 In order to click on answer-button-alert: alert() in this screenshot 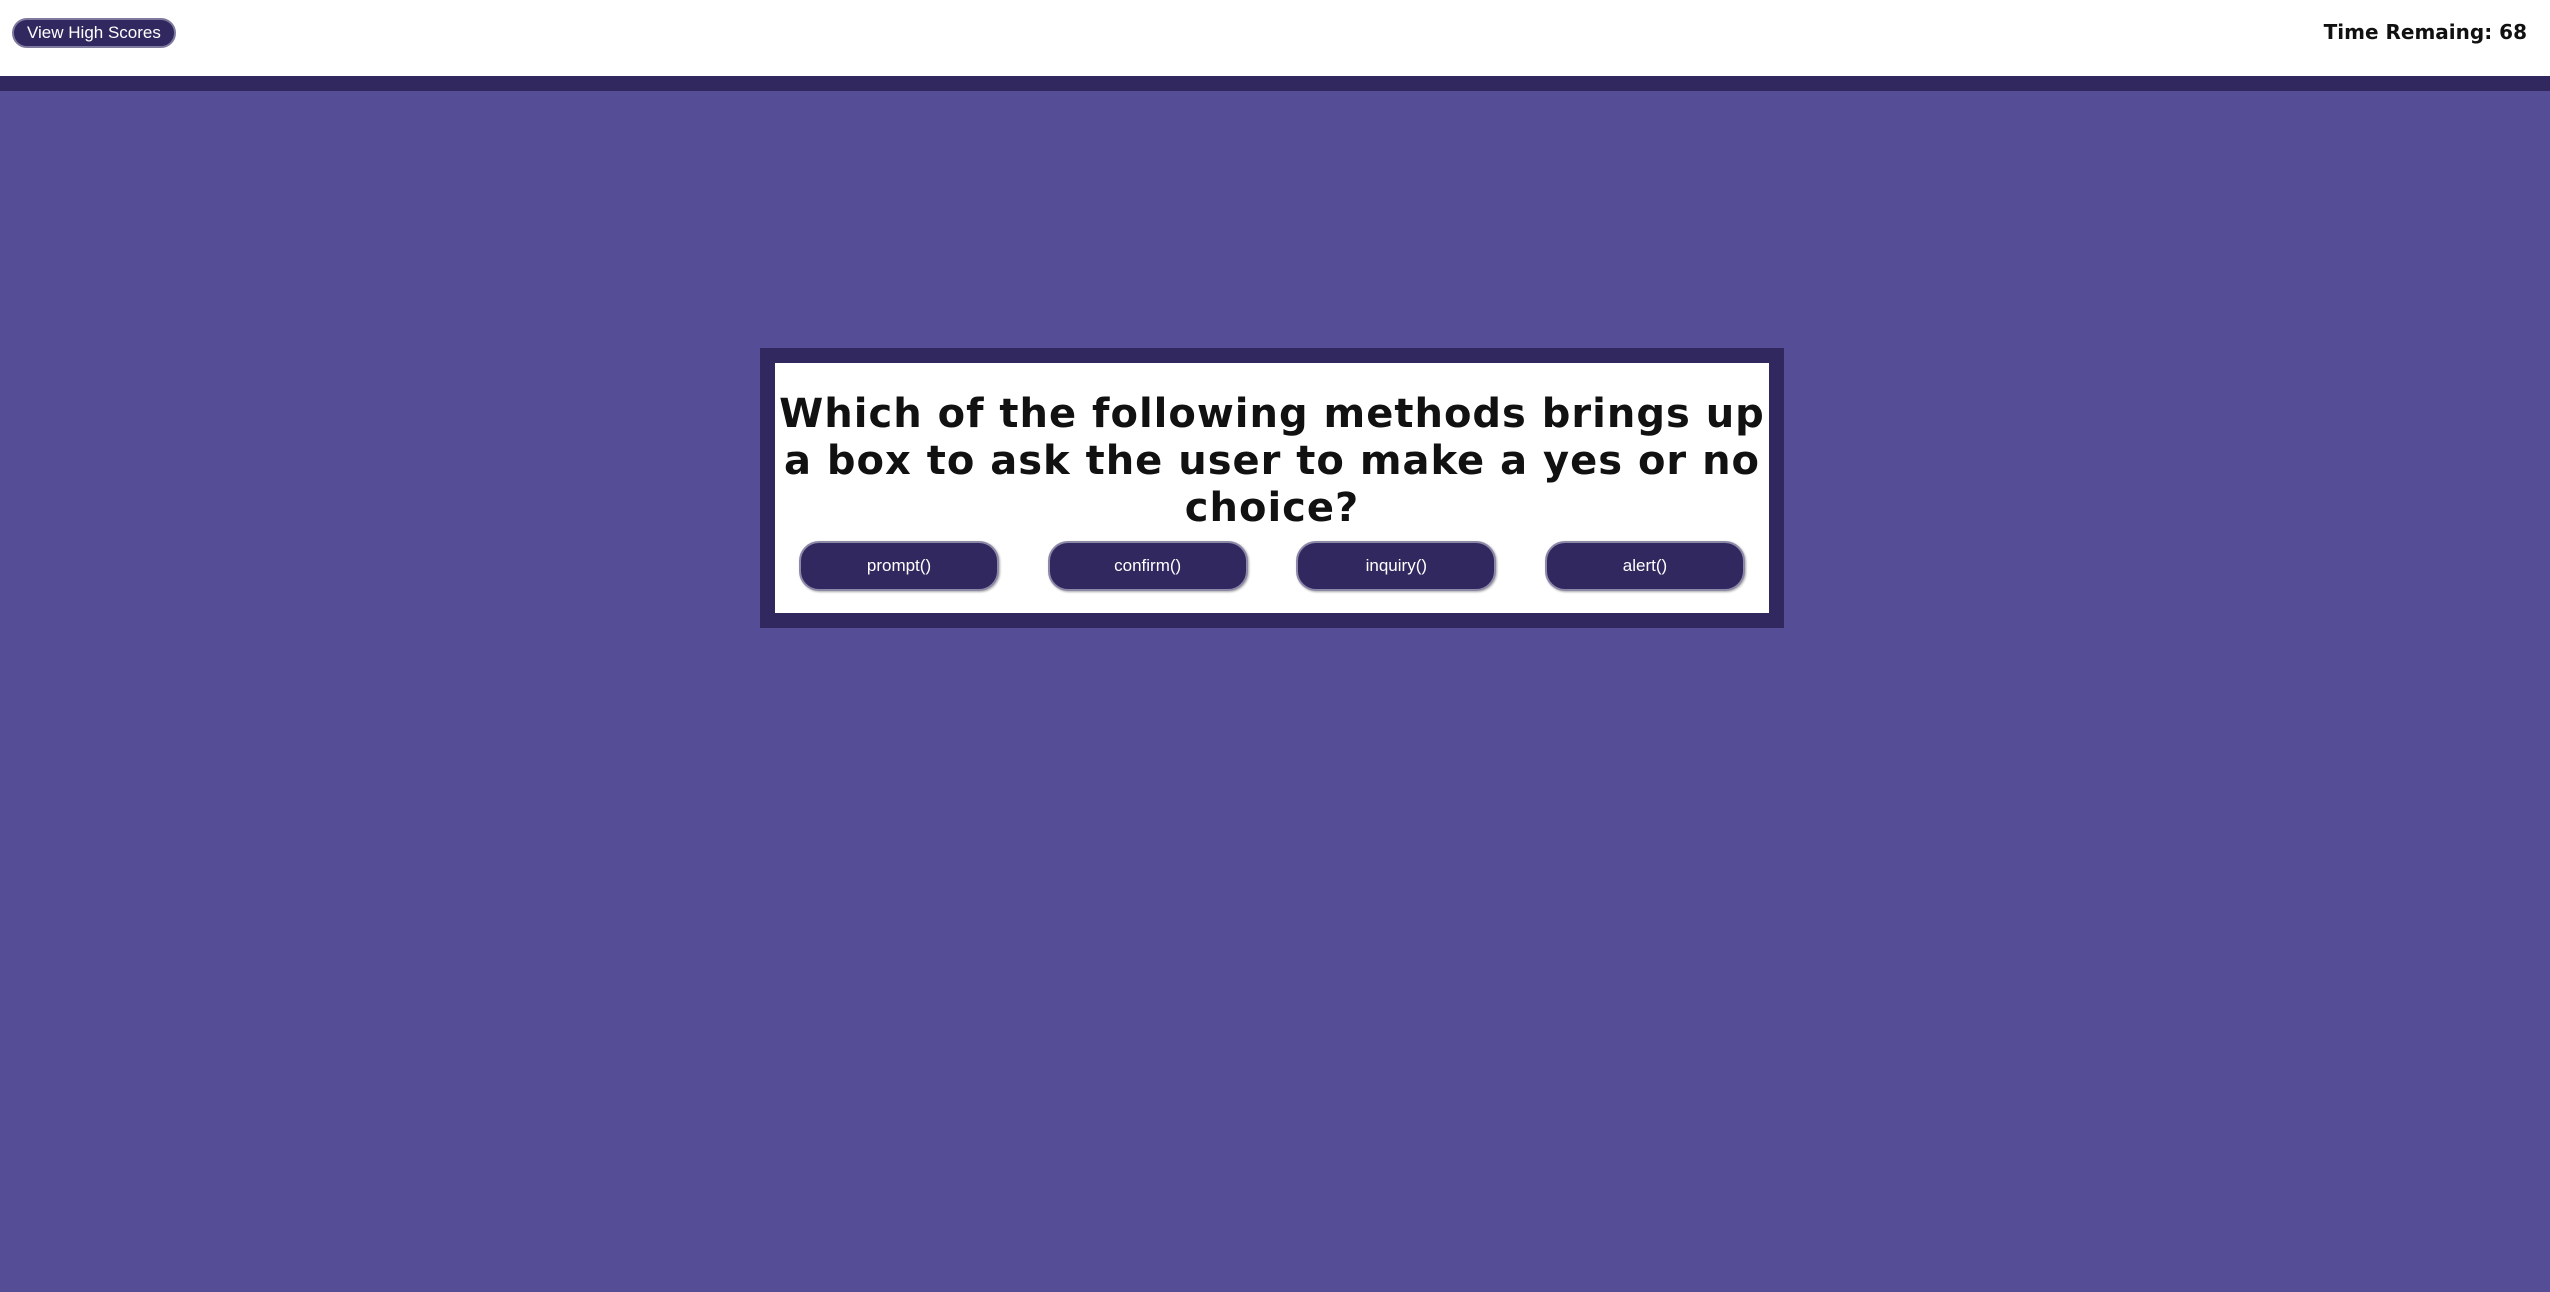, I will do `click(1644, 566)`.